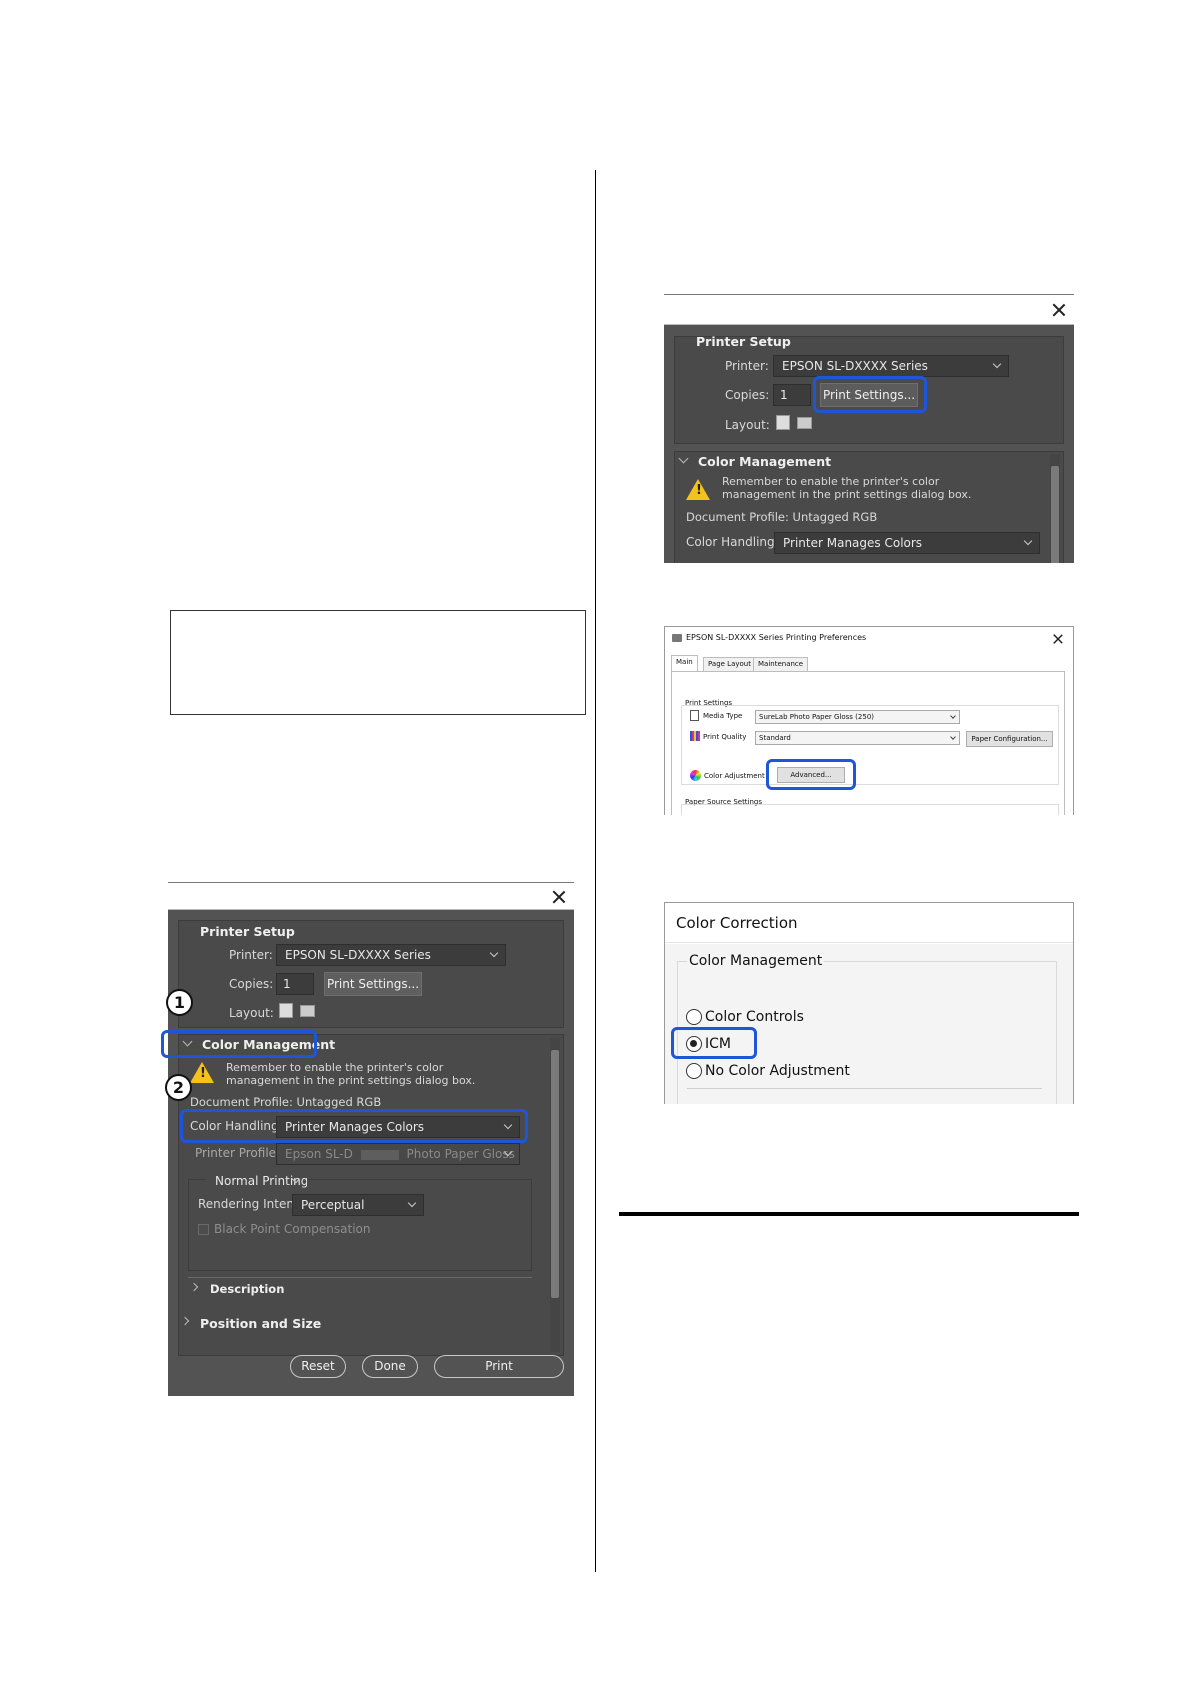 Image resolution: width=1190 pixels, height=1684 pixels. I want to click on normal-printing-select: Normal Printing, so click(257, 1181).